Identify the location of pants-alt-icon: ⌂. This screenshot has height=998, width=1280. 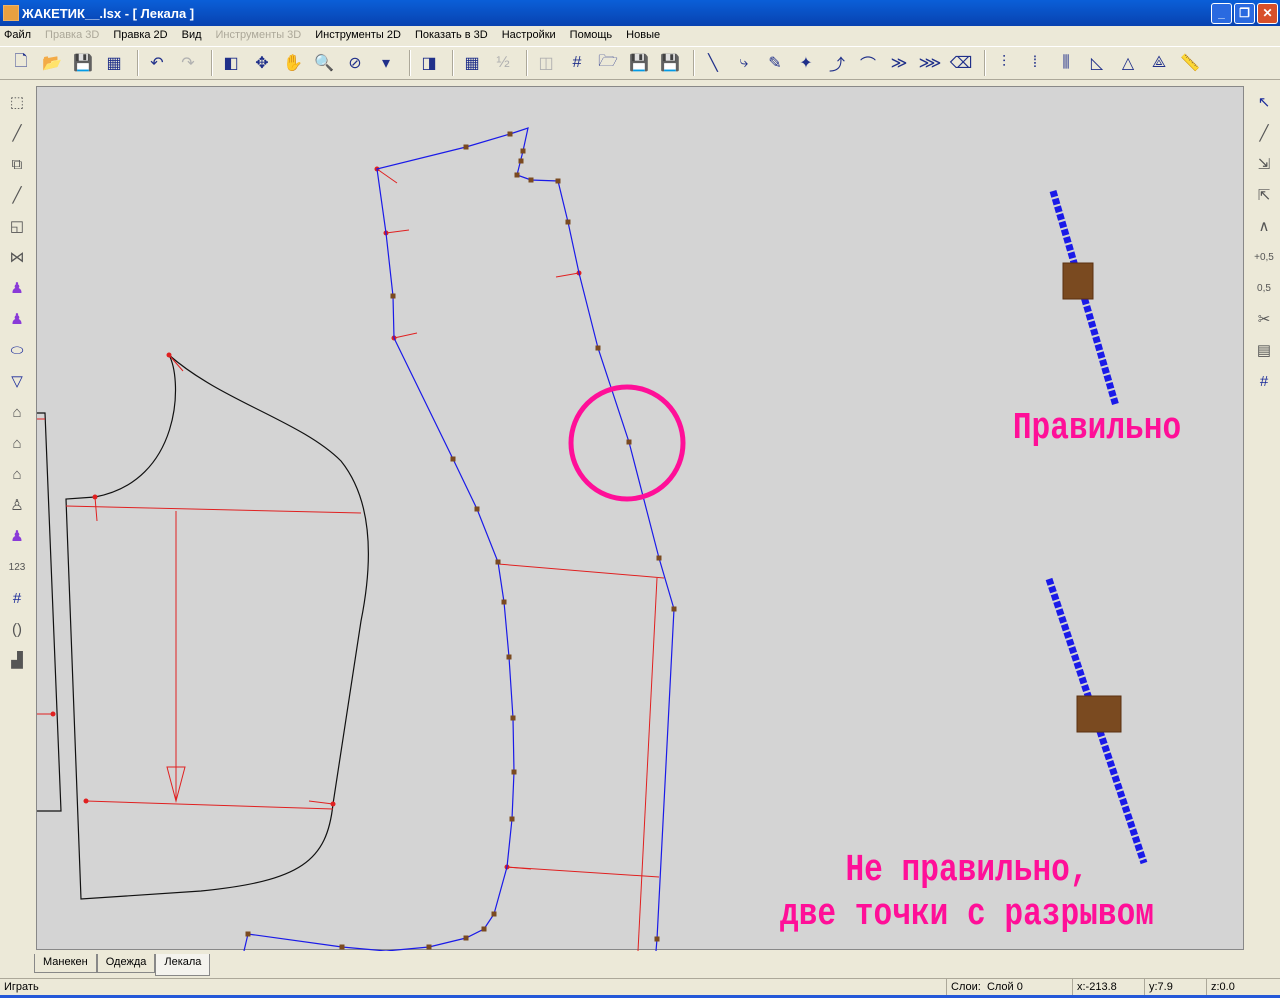
(17, 443).